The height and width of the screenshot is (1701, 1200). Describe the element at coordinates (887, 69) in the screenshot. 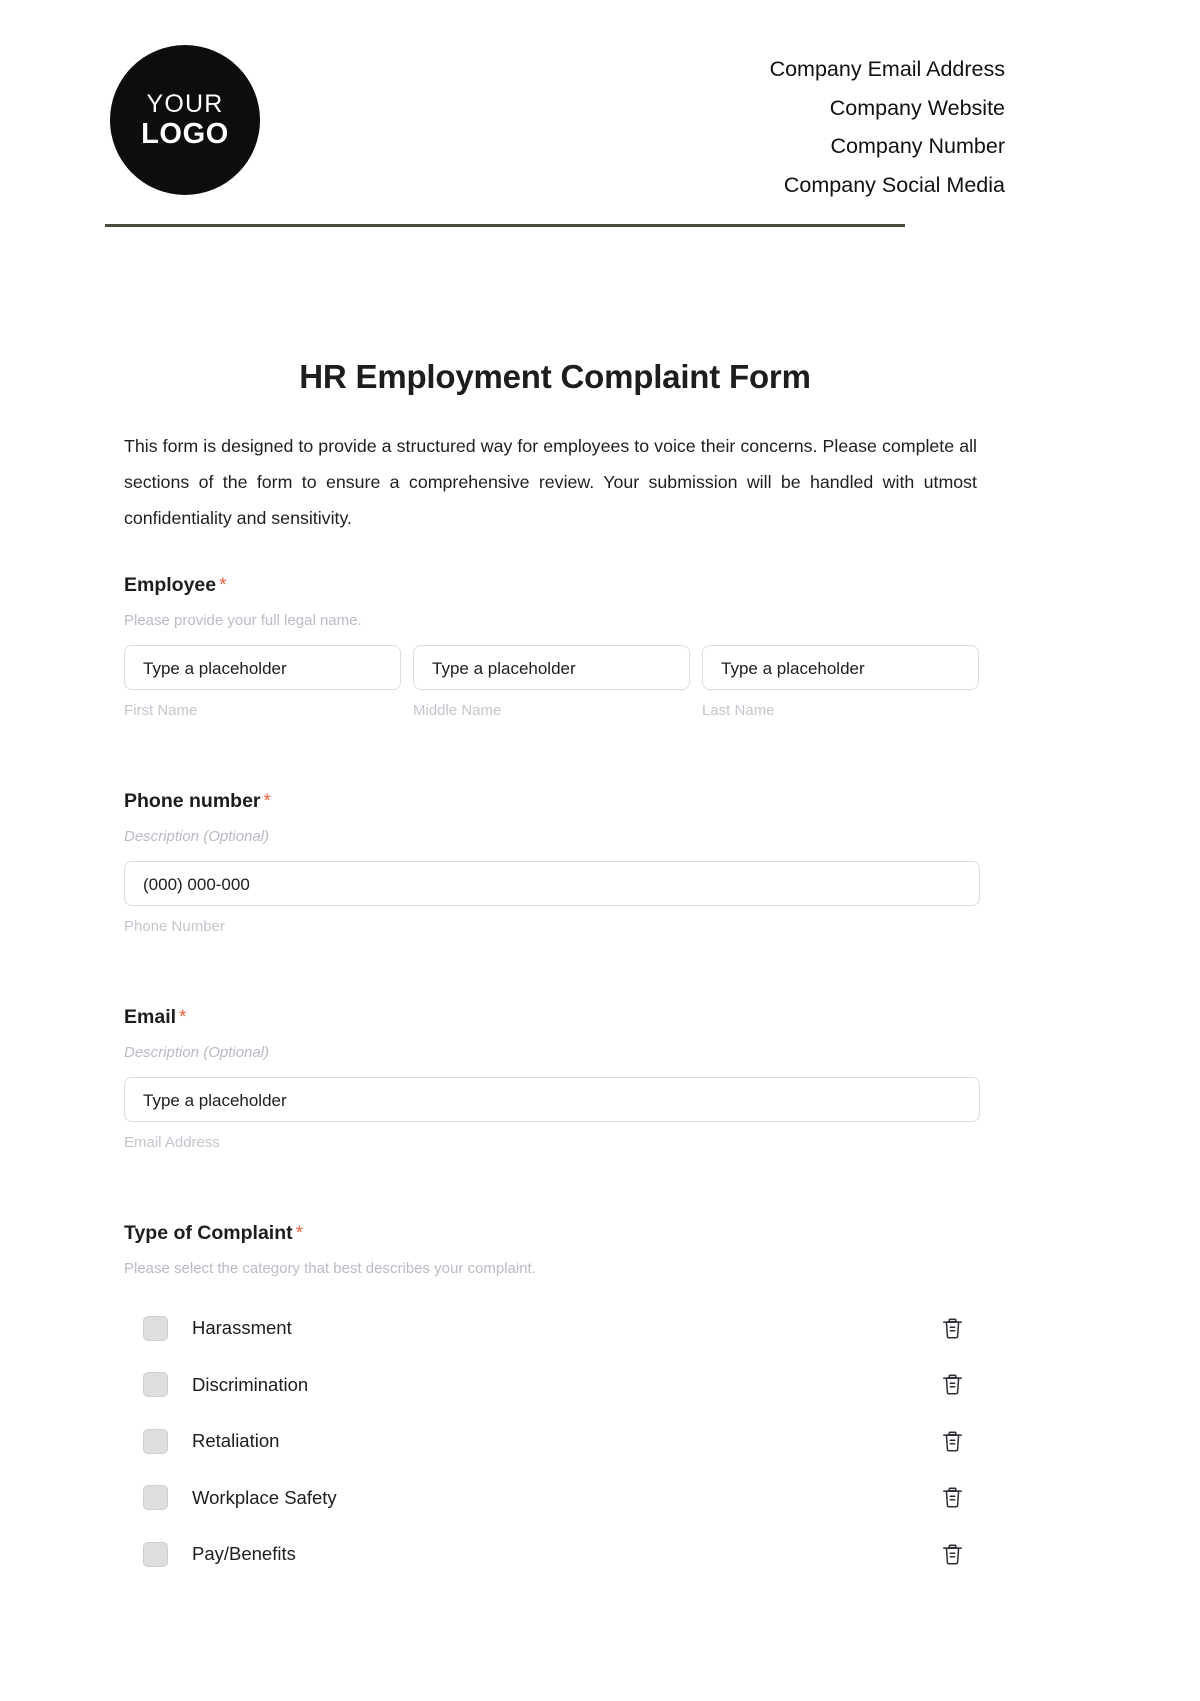

I see `contact-email-address: Company Email Address` at that location.